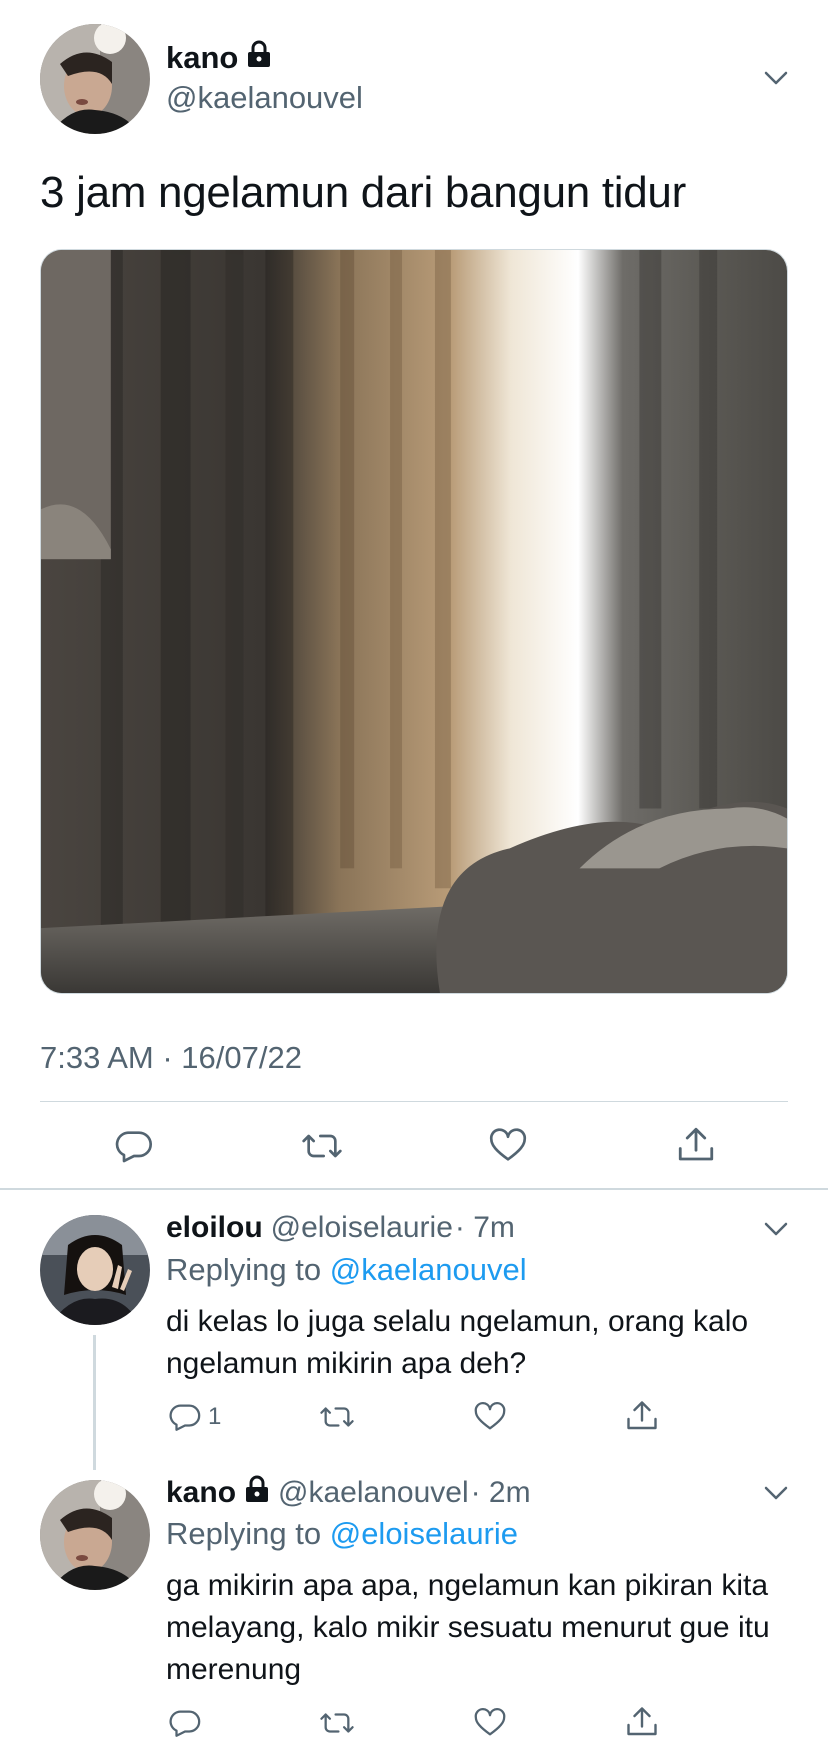 This screenshot has width=828, height=1761. Describe the element at coordinates (202, 58) in the screenshot. I see `author-name-text: kano` at that location.